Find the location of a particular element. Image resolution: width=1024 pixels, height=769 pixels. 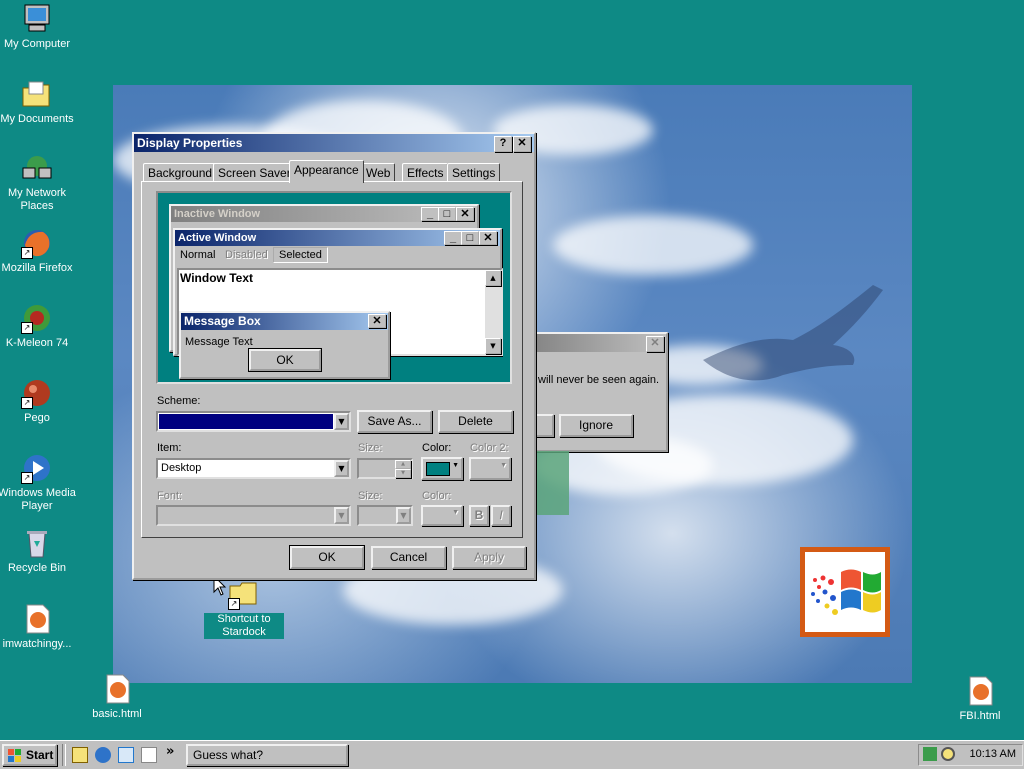

green-panel is located at coordinates (552, 483).